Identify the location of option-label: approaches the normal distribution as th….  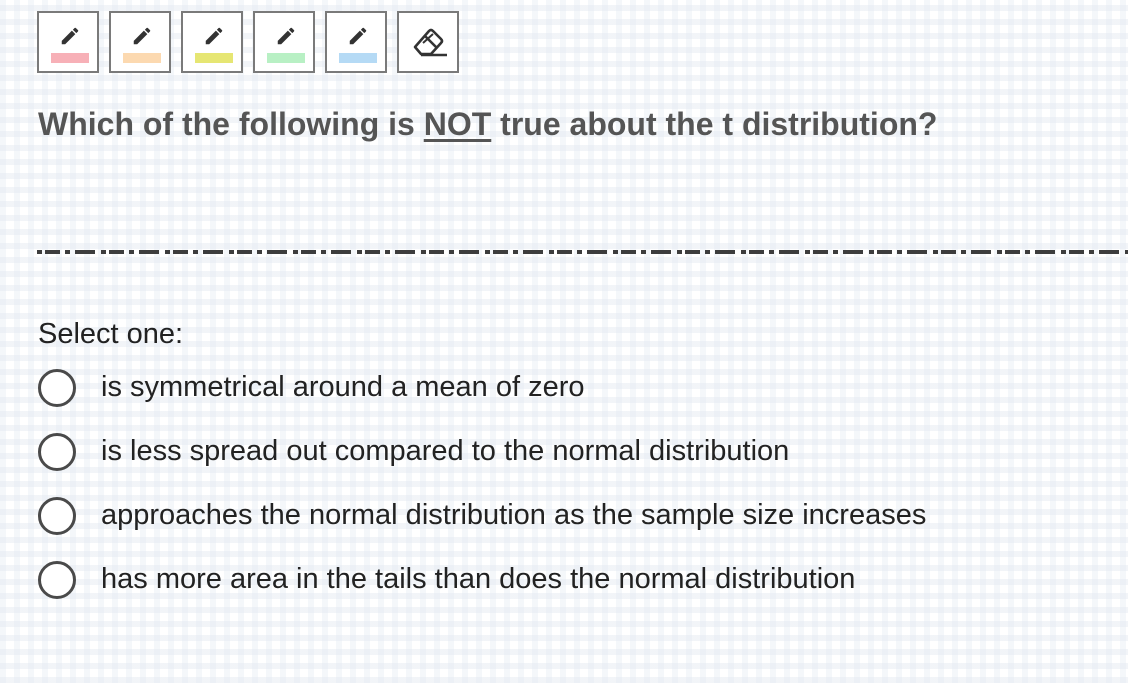
(513, 515).